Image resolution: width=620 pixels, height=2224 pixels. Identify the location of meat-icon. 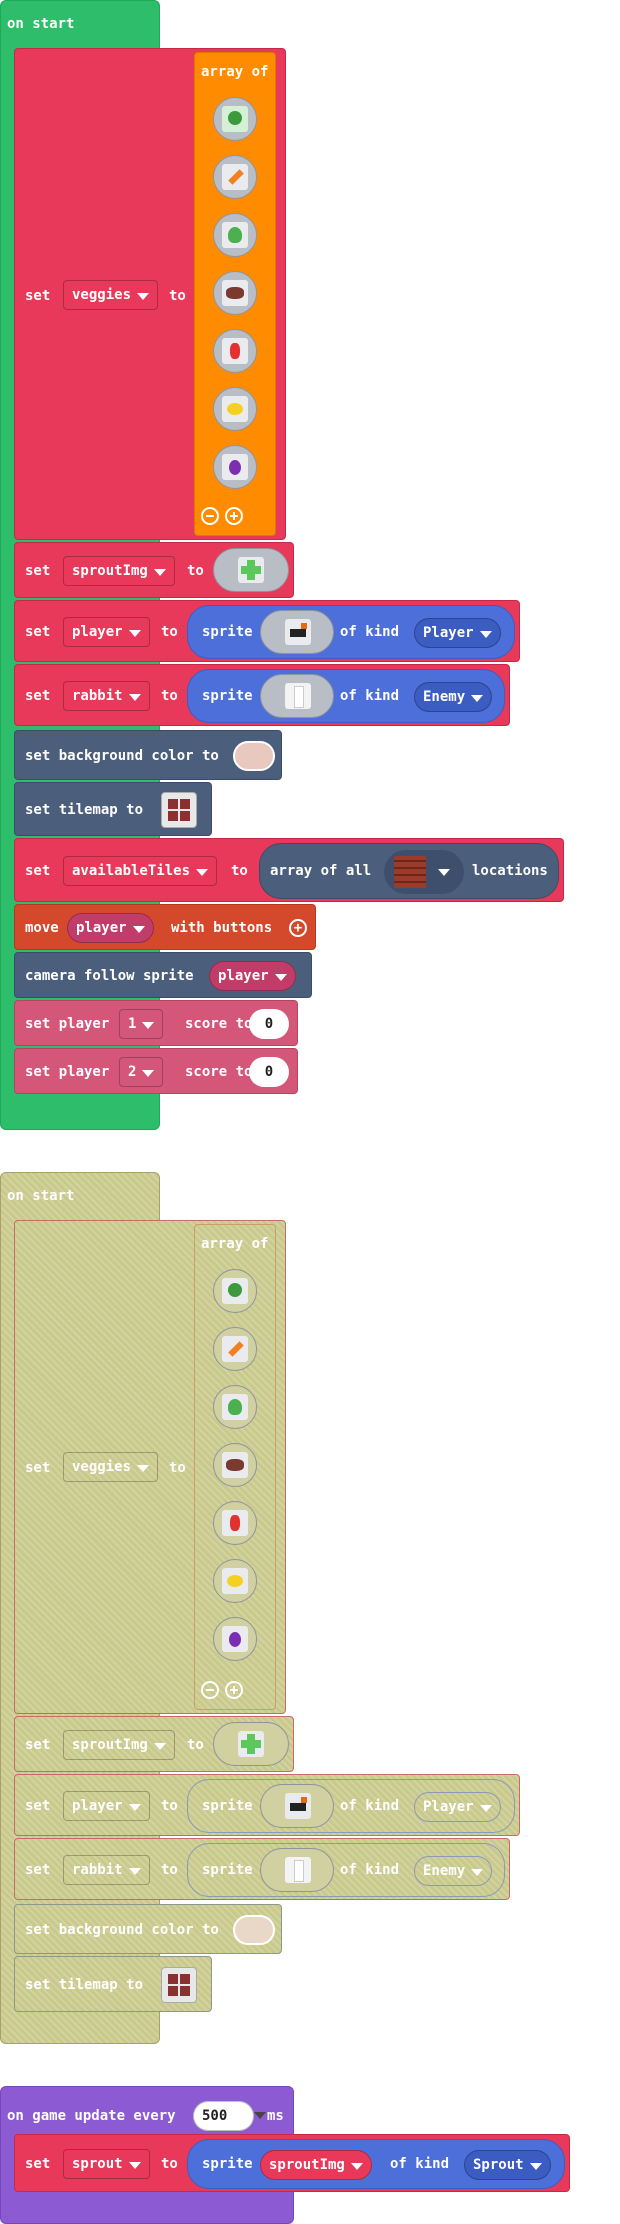
(235, 293).